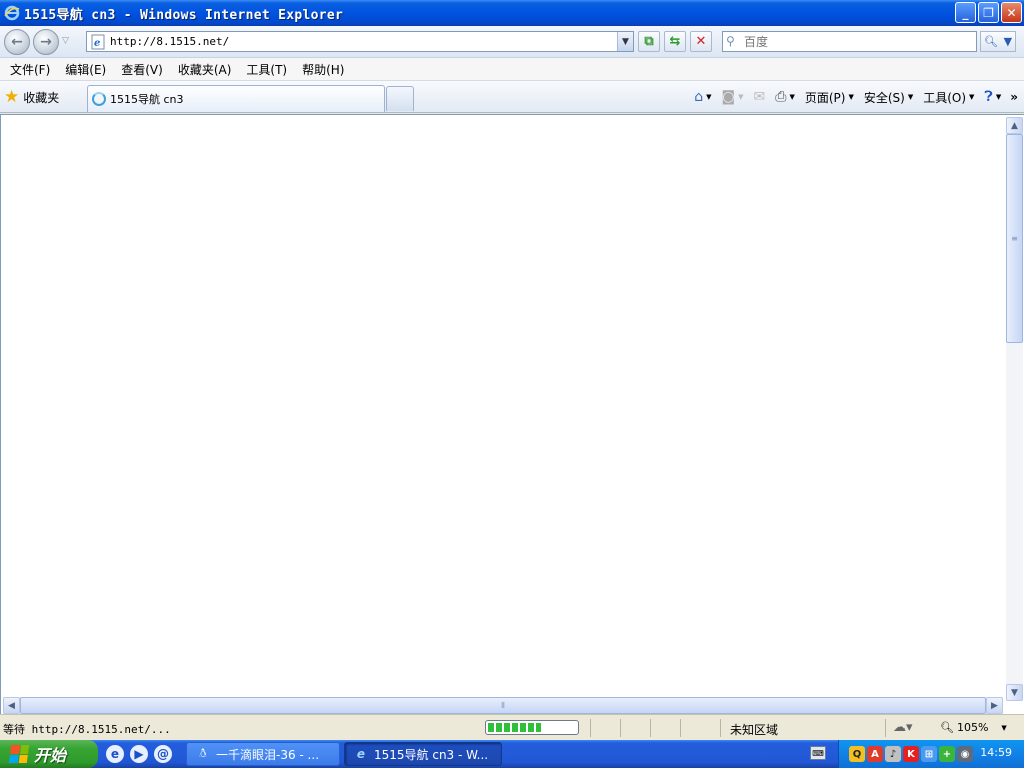 Image resolution: width=1024 pixels, height=768 pixels. I want to click on protected-mode-icon: ☁▾, so click(903, 727).